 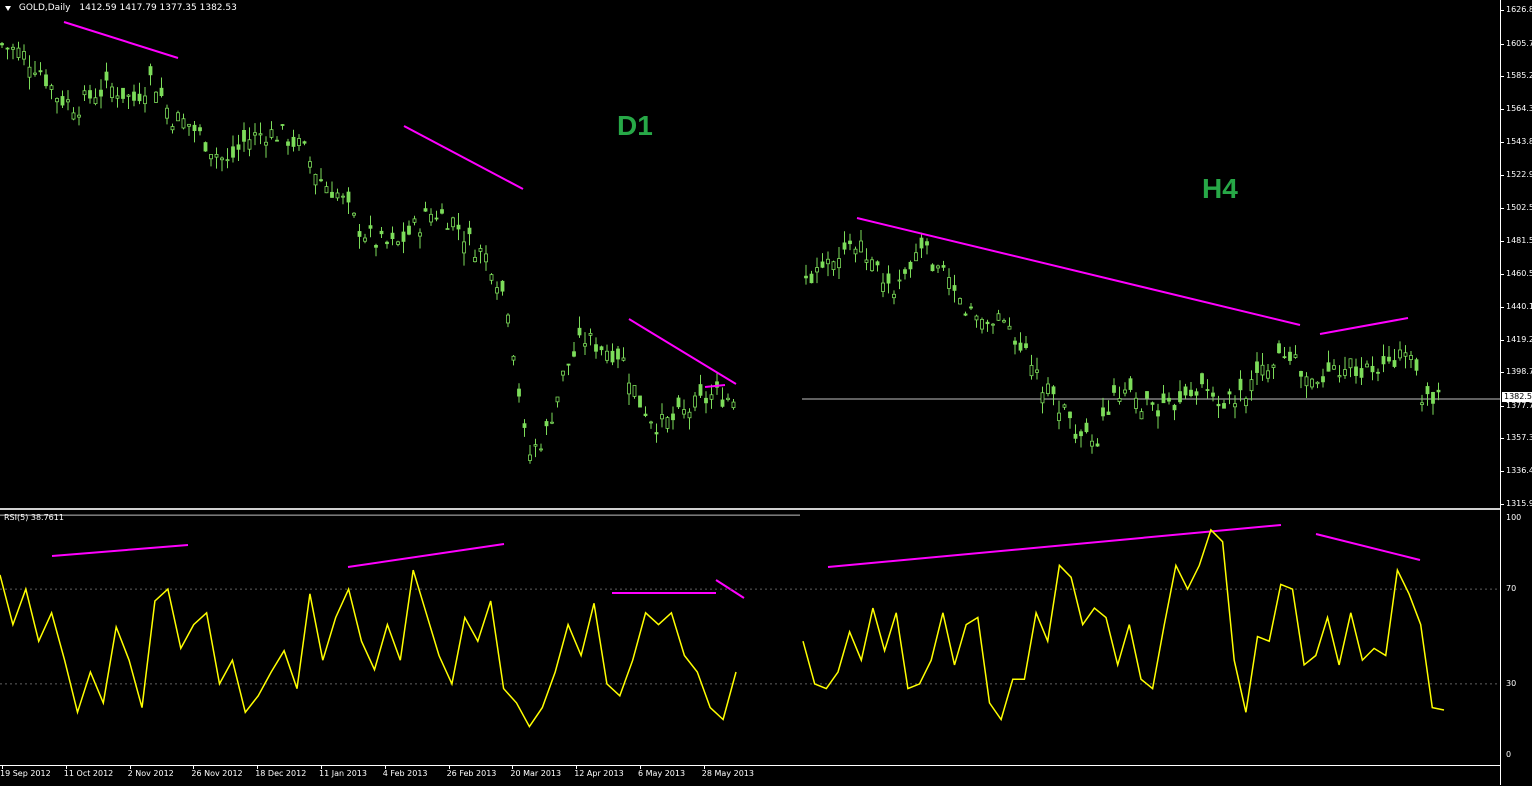 What do you see at coordinates (34, 517) in the screenshot?
I see `rsi-label: RSI(5) 38.7611` at bounding box center [34, 517].